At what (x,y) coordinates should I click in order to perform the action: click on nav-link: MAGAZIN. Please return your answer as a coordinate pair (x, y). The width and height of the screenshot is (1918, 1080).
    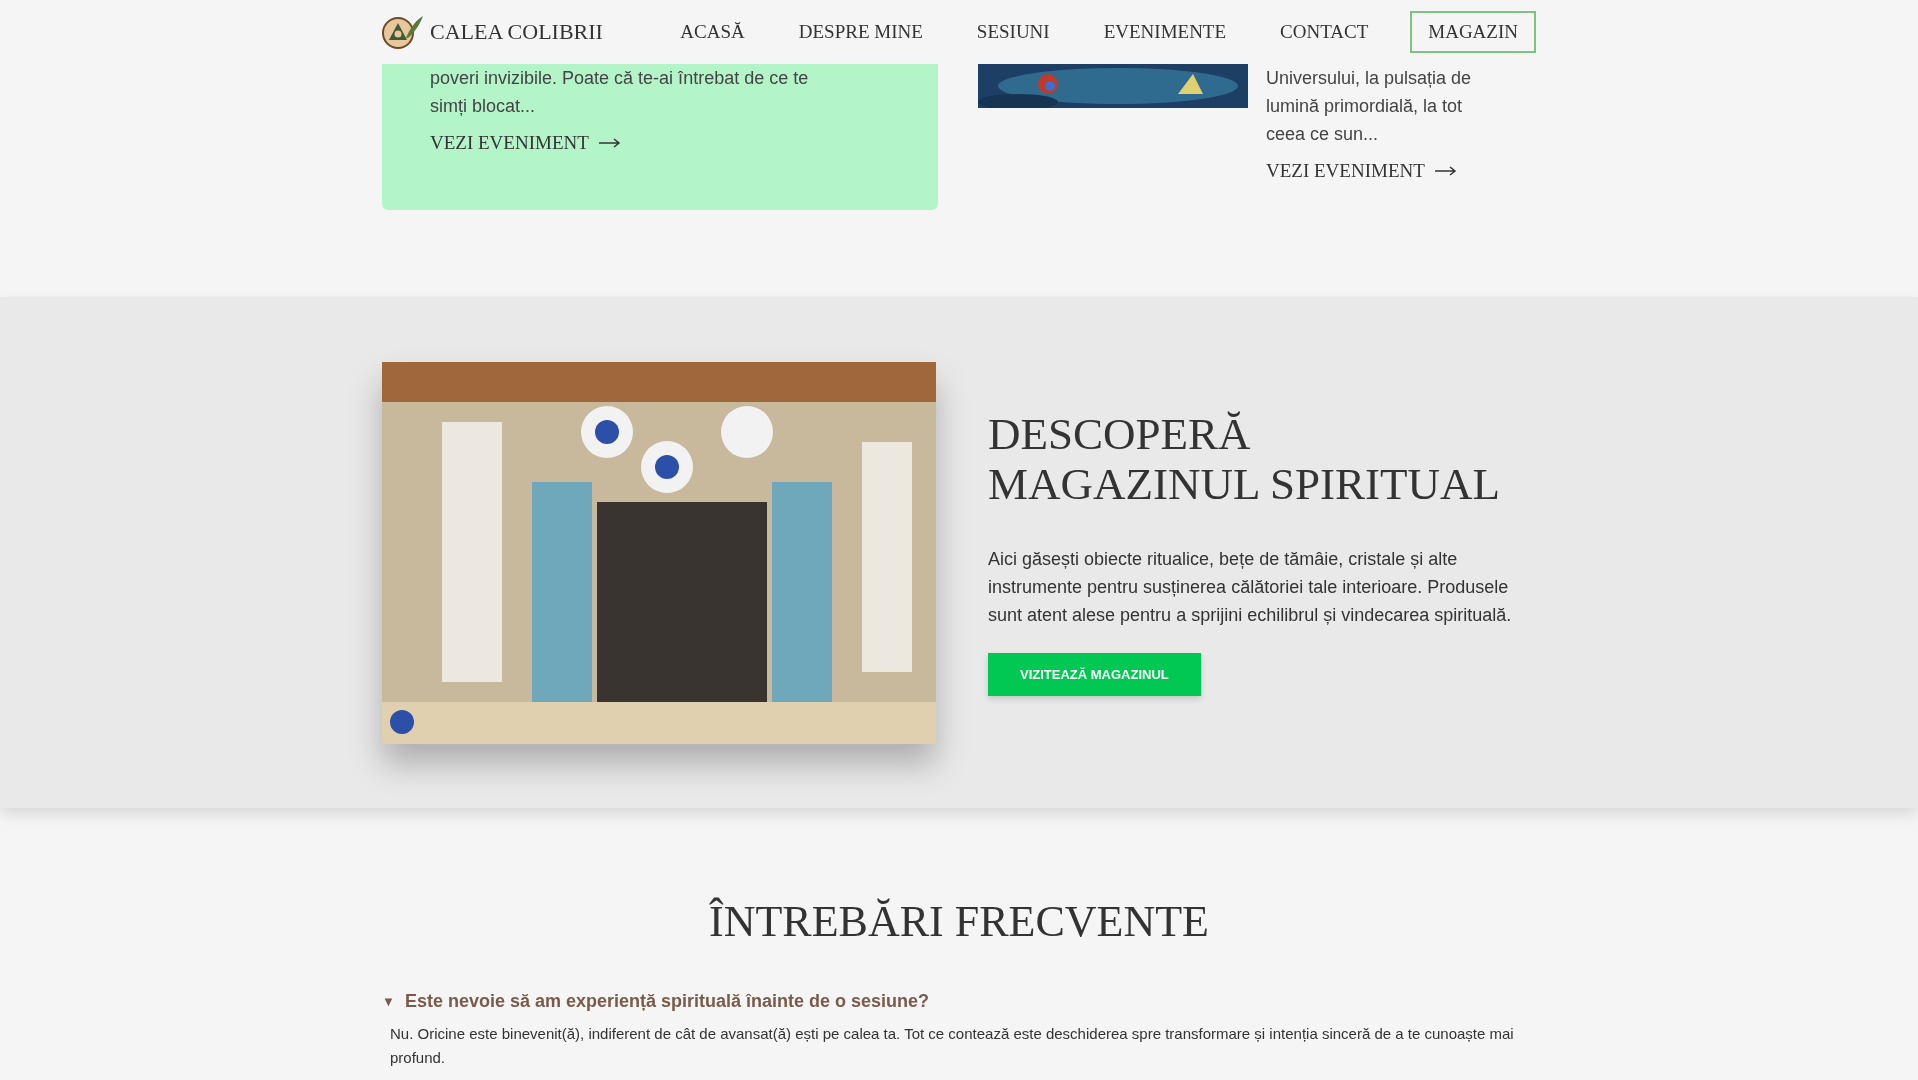
    Looking at the image, I should click on (1473, 32).